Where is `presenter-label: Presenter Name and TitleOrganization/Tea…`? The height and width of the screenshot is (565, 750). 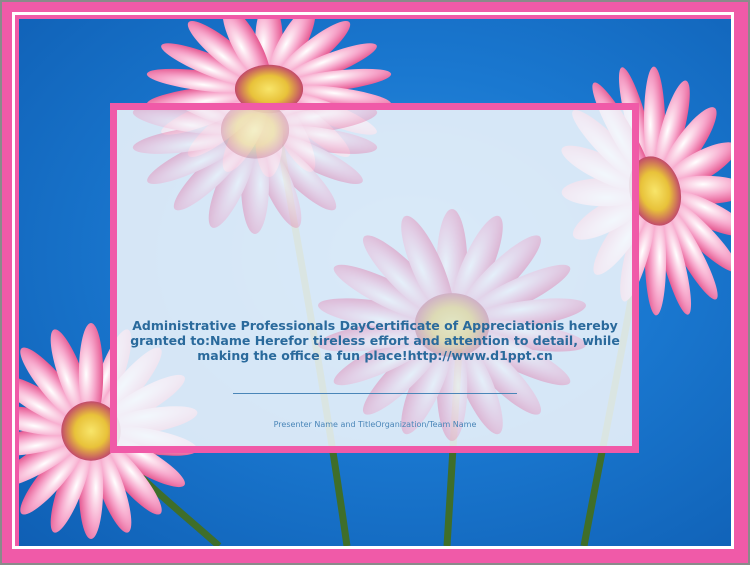
presenter-label: Presenter Name and TitleOrganization/Tea… is located at coordinates (375, 424).